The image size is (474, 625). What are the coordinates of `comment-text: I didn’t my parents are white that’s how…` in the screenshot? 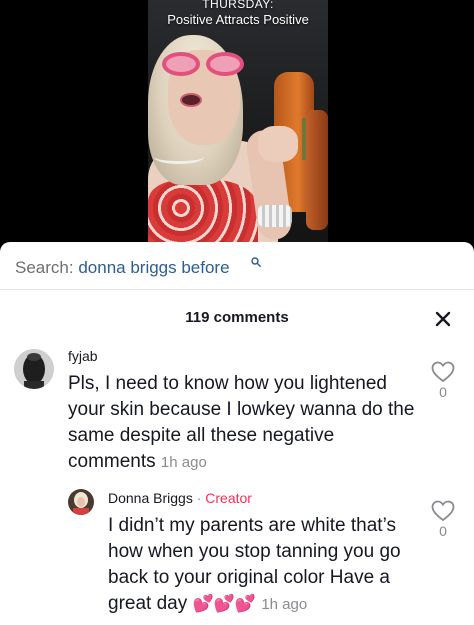 It's located at (268, 565).